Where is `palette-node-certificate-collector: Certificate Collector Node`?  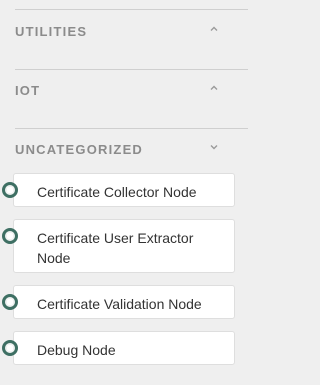
palette-node-certificate-collector: Certificate Collector Node is located at coordinates (124, 190).